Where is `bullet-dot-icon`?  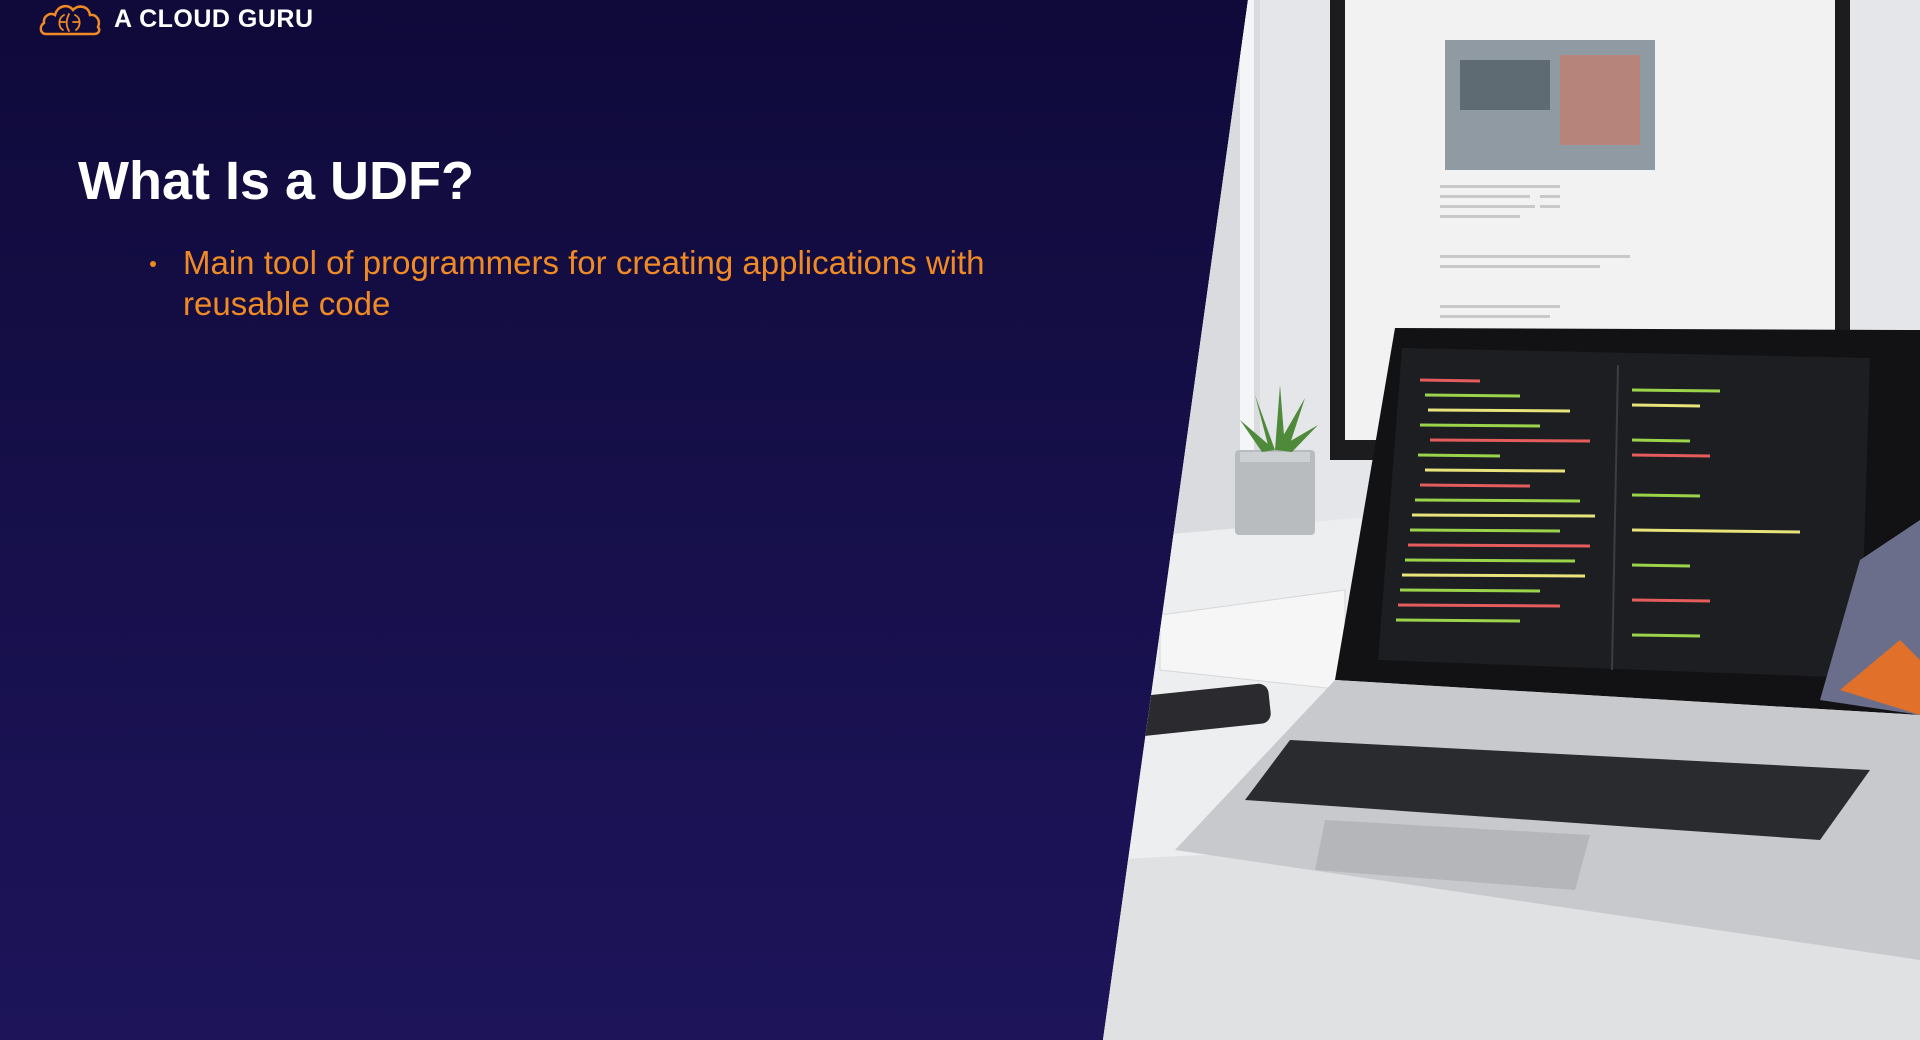 bullet-dot-icon is located at coordinates (153, 264).